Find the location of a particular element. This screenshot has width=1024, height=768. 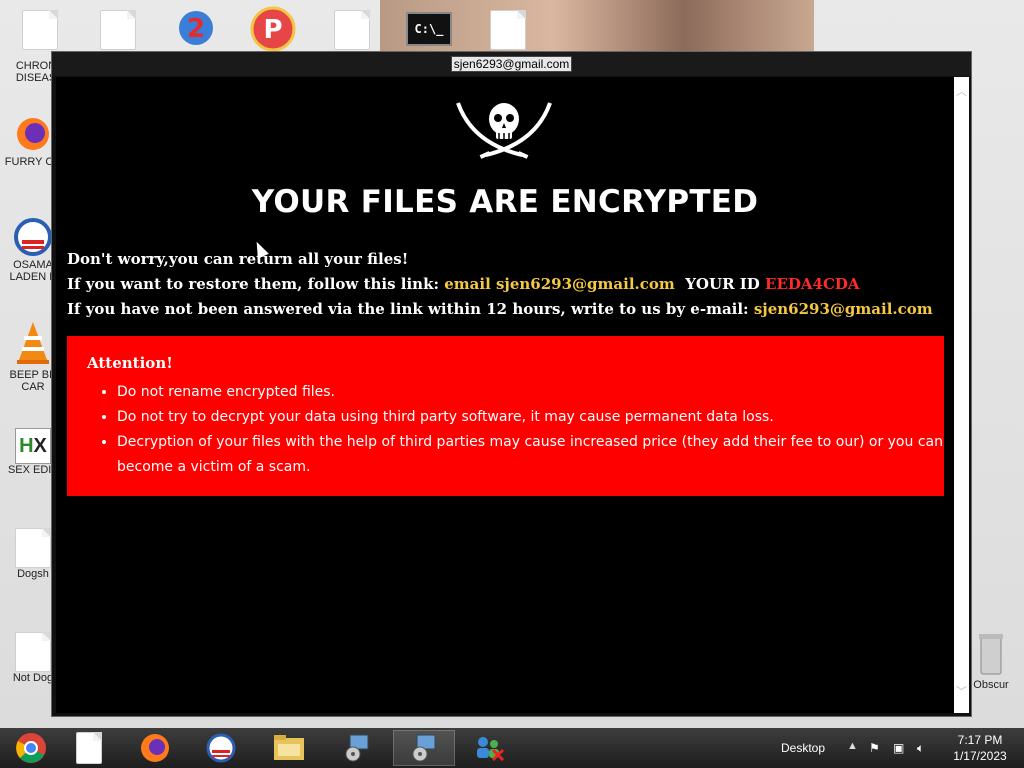

taskbar-chrome is located at coordinates (31, 748).